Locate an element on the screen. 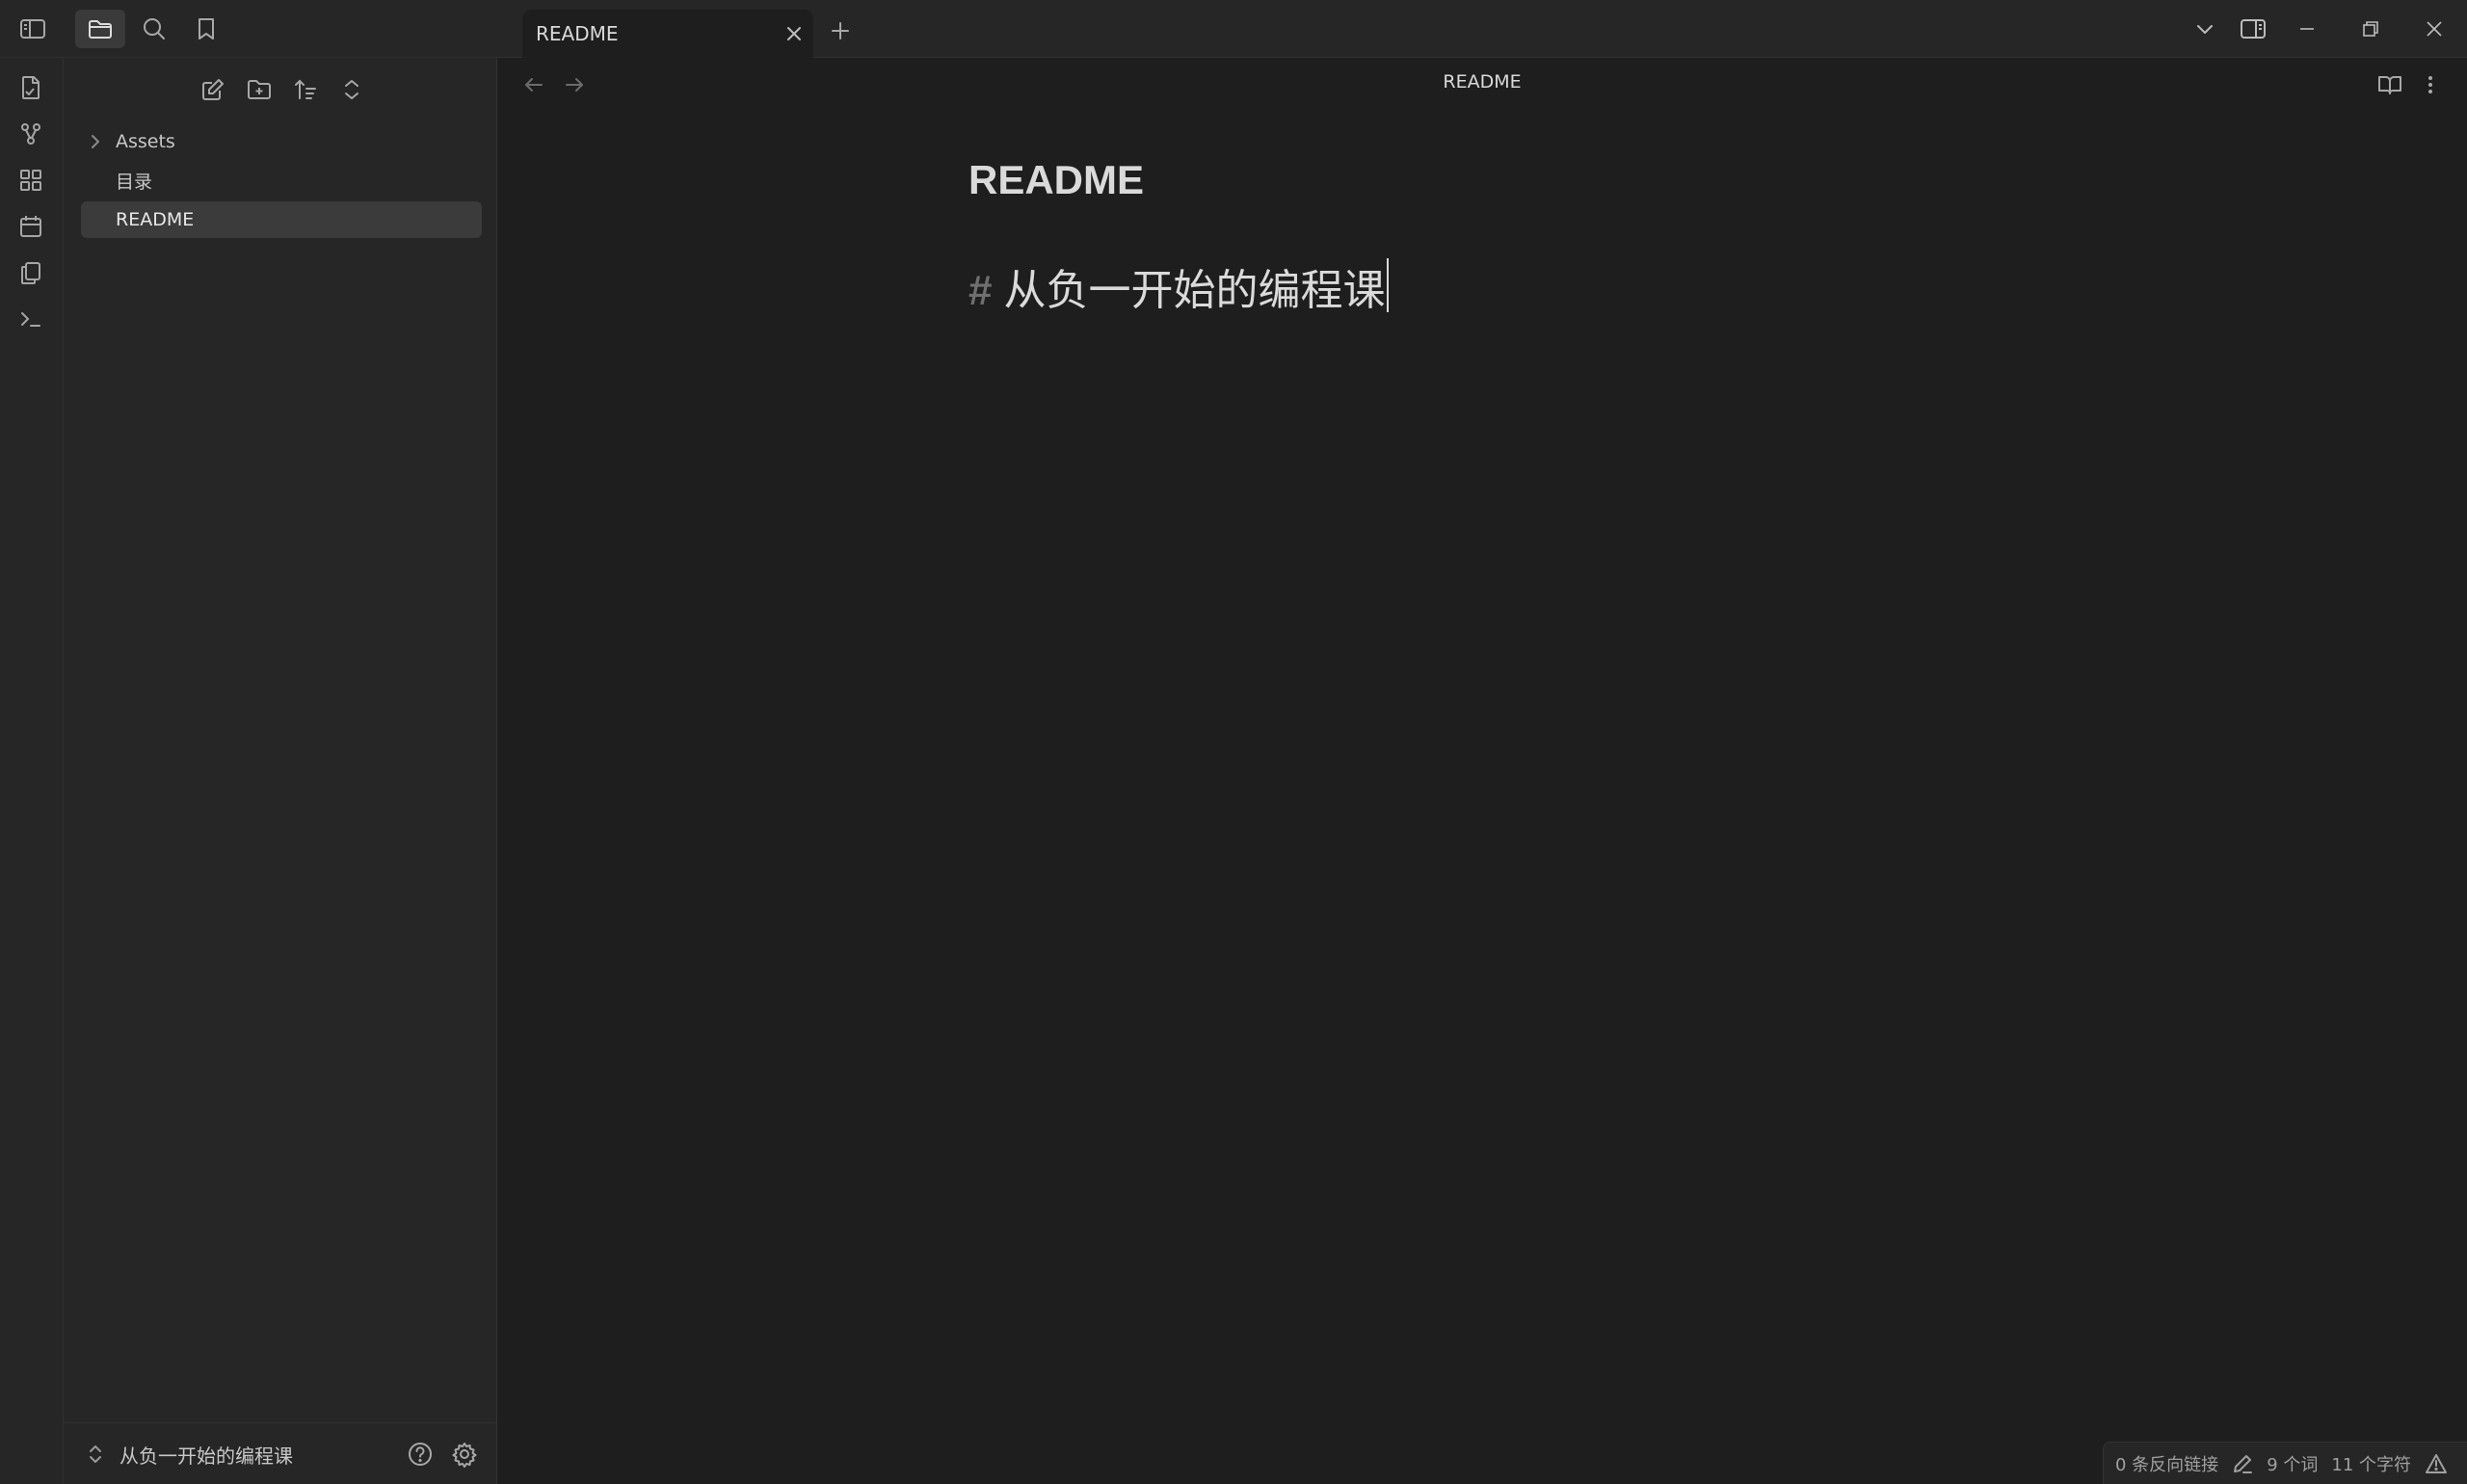  tree-folder-assets: Assets is located at coordinates (281, 141).